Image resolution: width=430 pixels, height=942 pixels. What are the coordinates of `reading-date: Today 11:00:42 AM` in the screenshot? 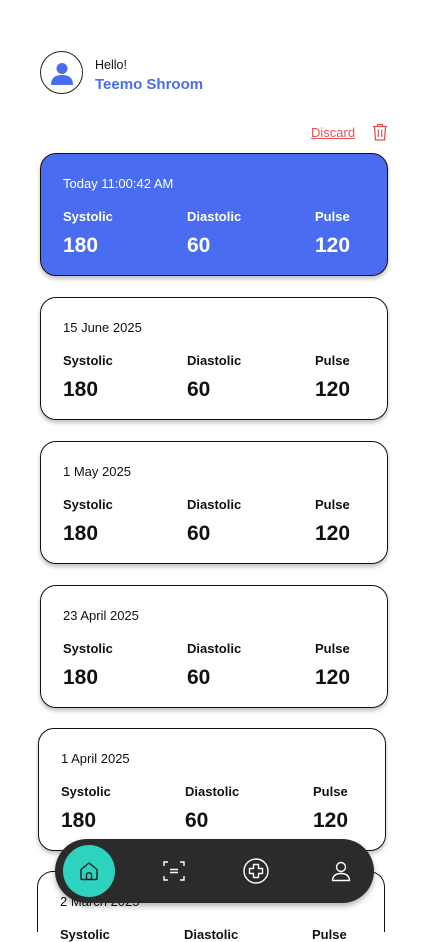 It's located at (118, 183).